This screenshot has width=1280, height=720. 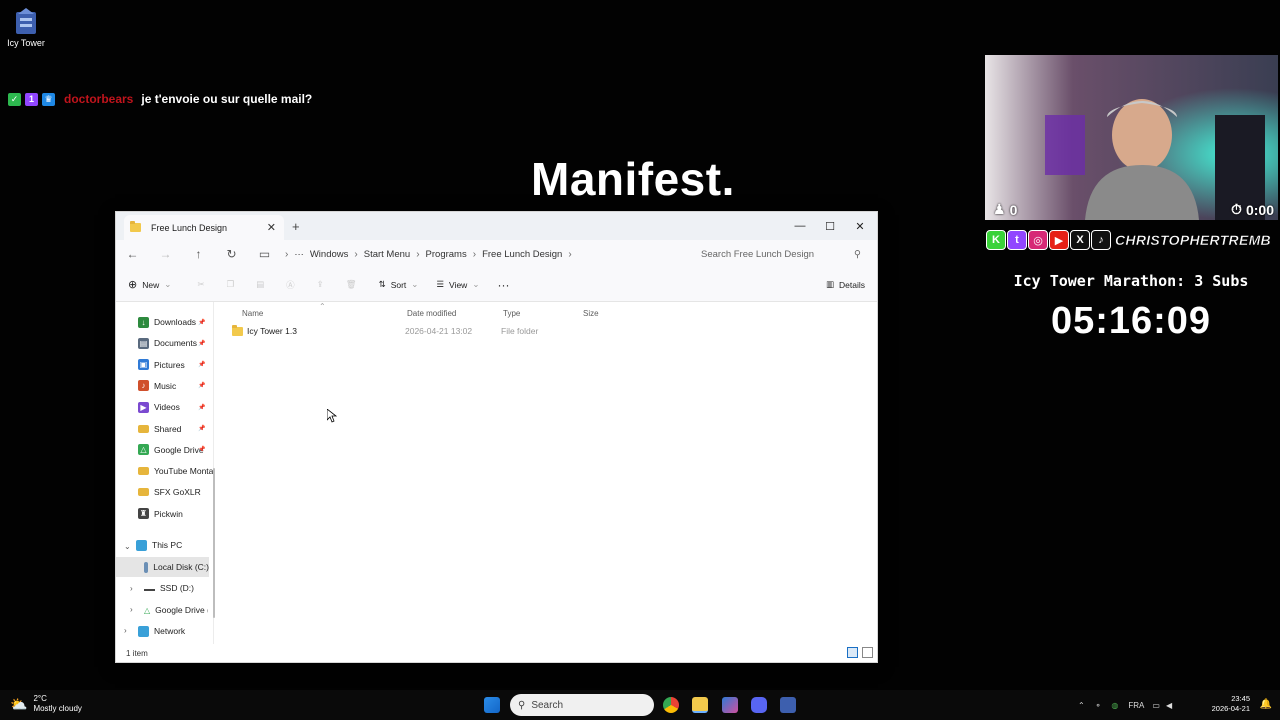 What do you see at coordinates (1005, 209) in the screenshot?
I see `webcam-left-counter: ♟ 0` at bounding box center [1005, 209].